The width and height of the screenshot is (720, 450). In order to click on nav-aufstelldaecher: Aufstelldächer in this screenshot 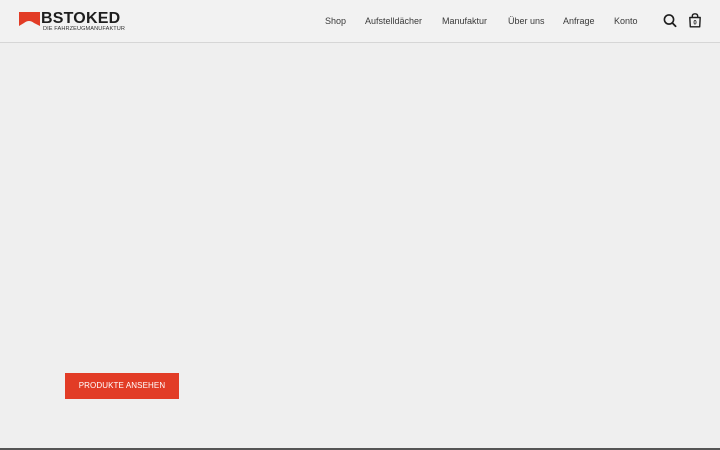, I will do `click(393, 21)`.